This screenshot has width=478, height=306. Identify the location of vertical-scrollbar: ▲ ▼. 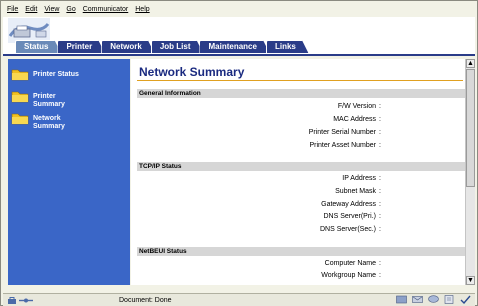
(470, 172).